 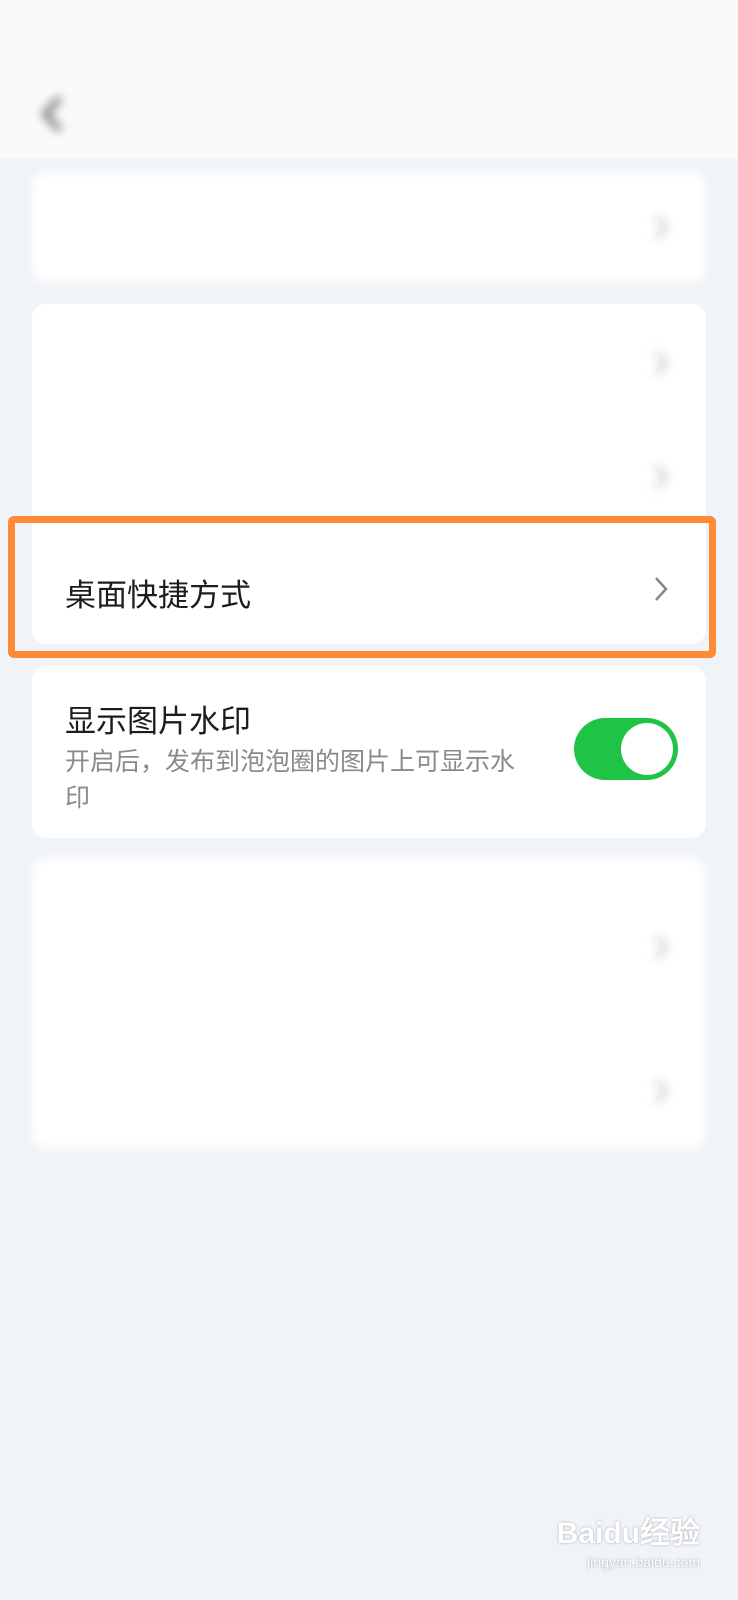 I want to click on baidu-watermark: Baidu经验 jingyan.baidu.com, so click(x=628, y=1539).